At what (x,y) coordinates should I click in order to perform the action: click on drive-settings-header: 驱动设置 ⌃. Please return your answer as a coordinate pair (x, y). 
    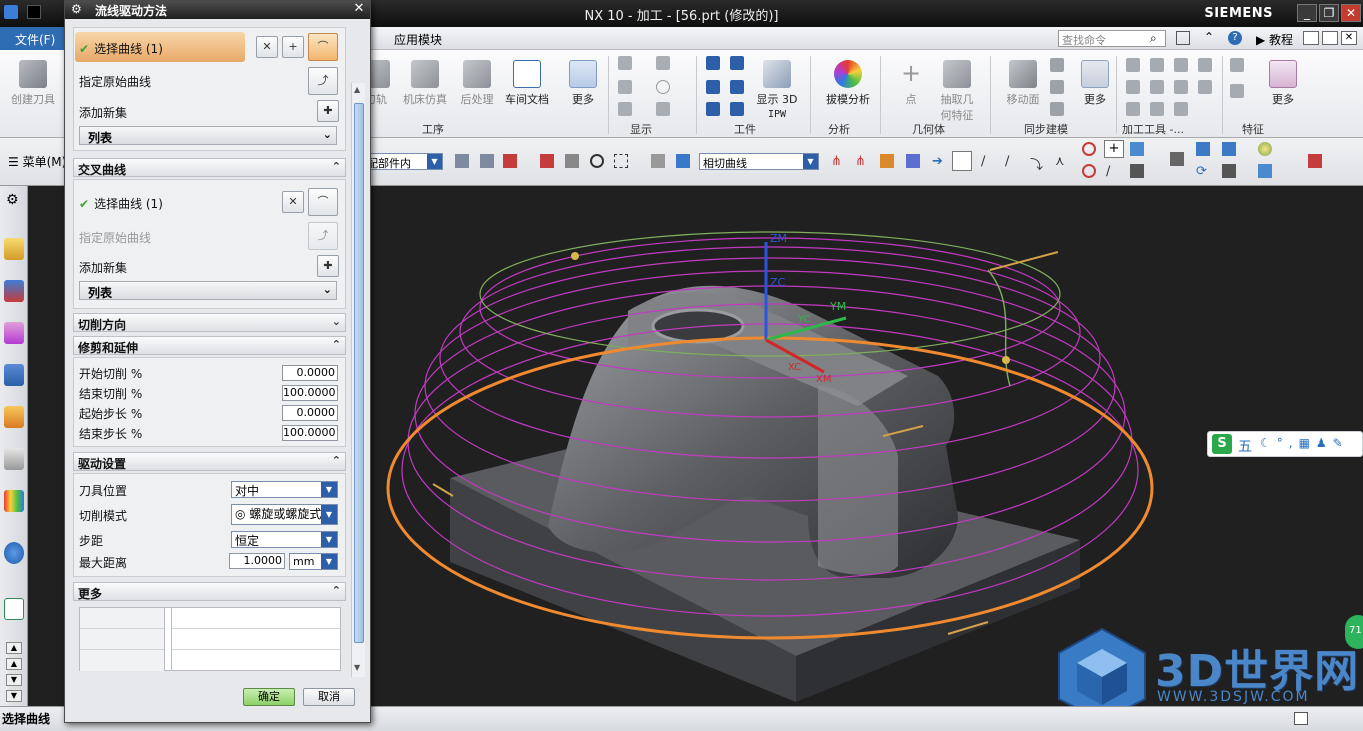
    Looking at the image, I should click on (209, 461).